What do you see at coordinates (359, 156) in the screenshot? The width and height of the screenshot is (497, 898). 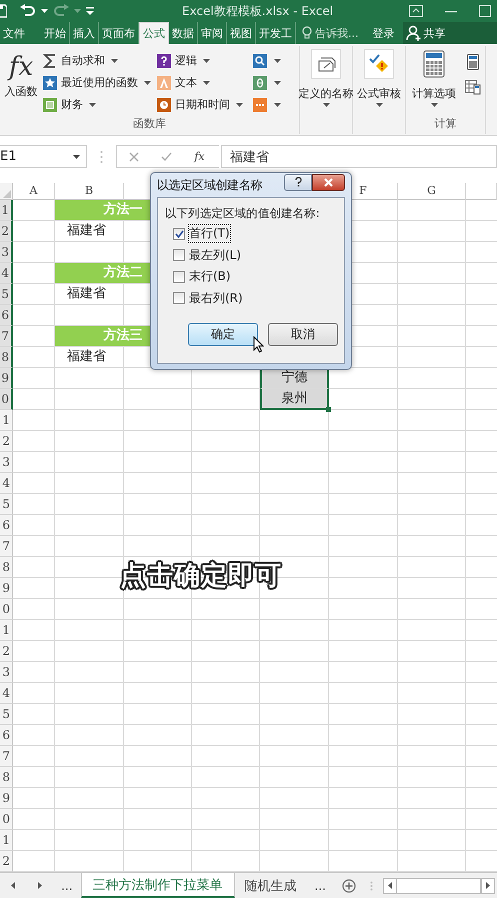 I see `formula-field: 福建省` at bounding box center [359, 156].